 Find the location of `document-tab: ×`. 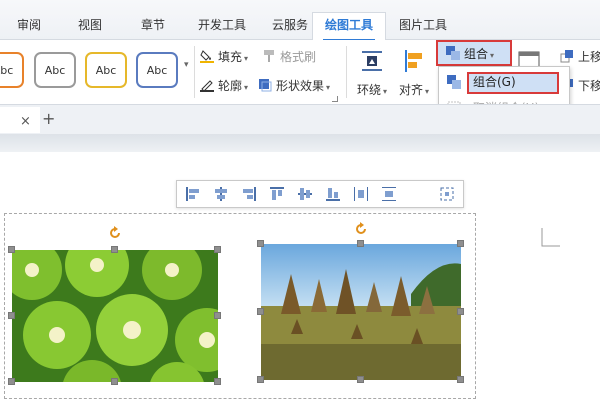

document-tab: × is located at coordinates (20, 120).